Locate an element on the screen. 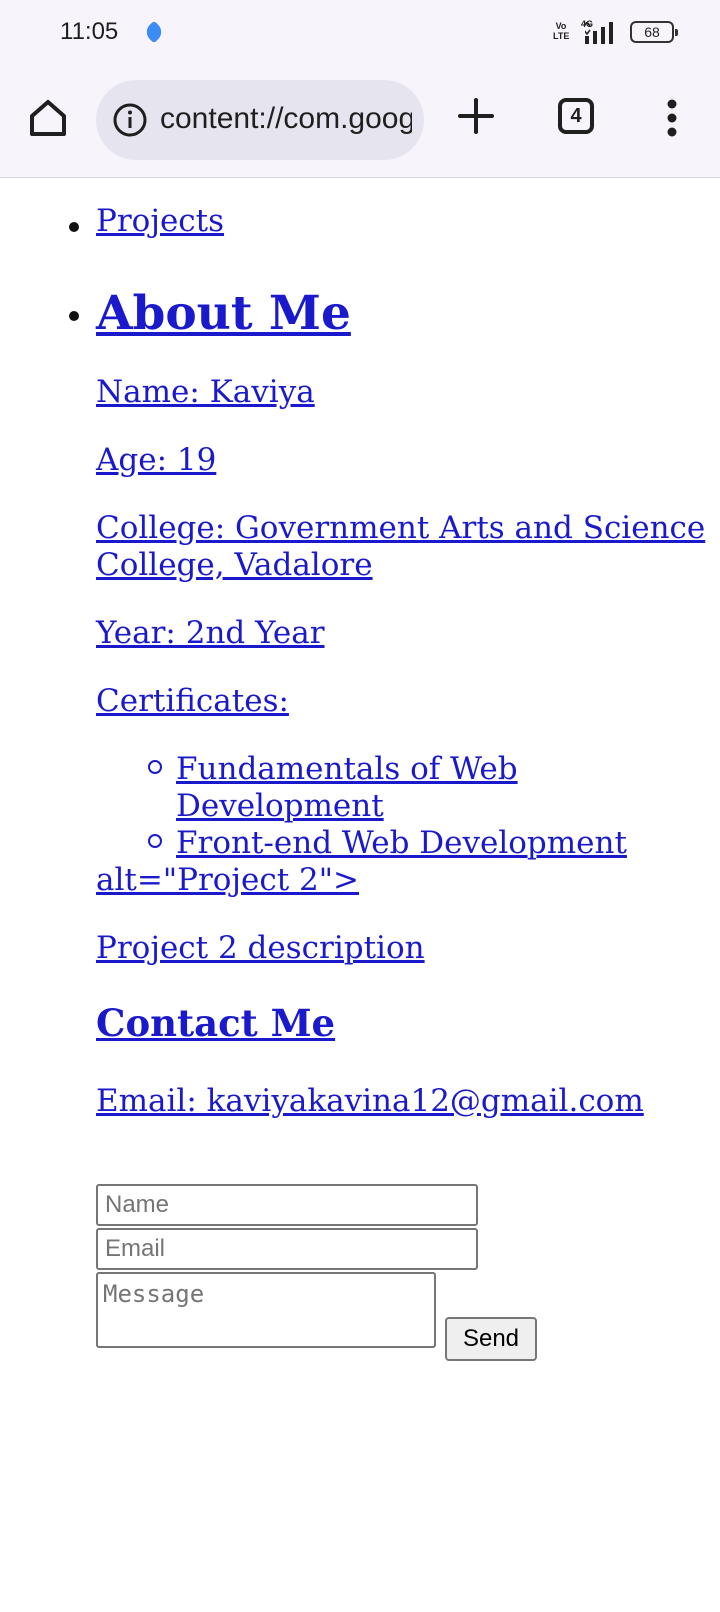 Image resolution: width=720 pixels, height=1612 pixels. project-description: Project 2 description is located at coordinates (260, 948).